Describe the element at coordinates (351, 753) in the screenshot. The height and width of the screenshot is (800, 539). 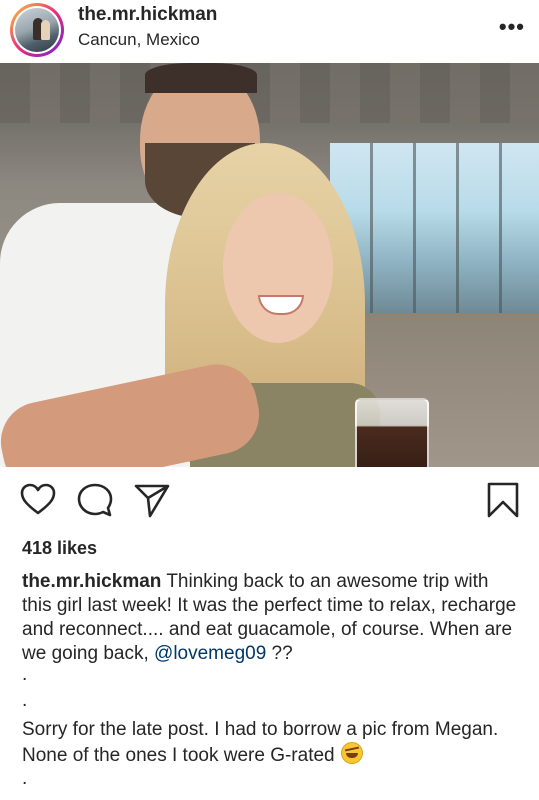
I see `rofl-emoji-icon` at that location.